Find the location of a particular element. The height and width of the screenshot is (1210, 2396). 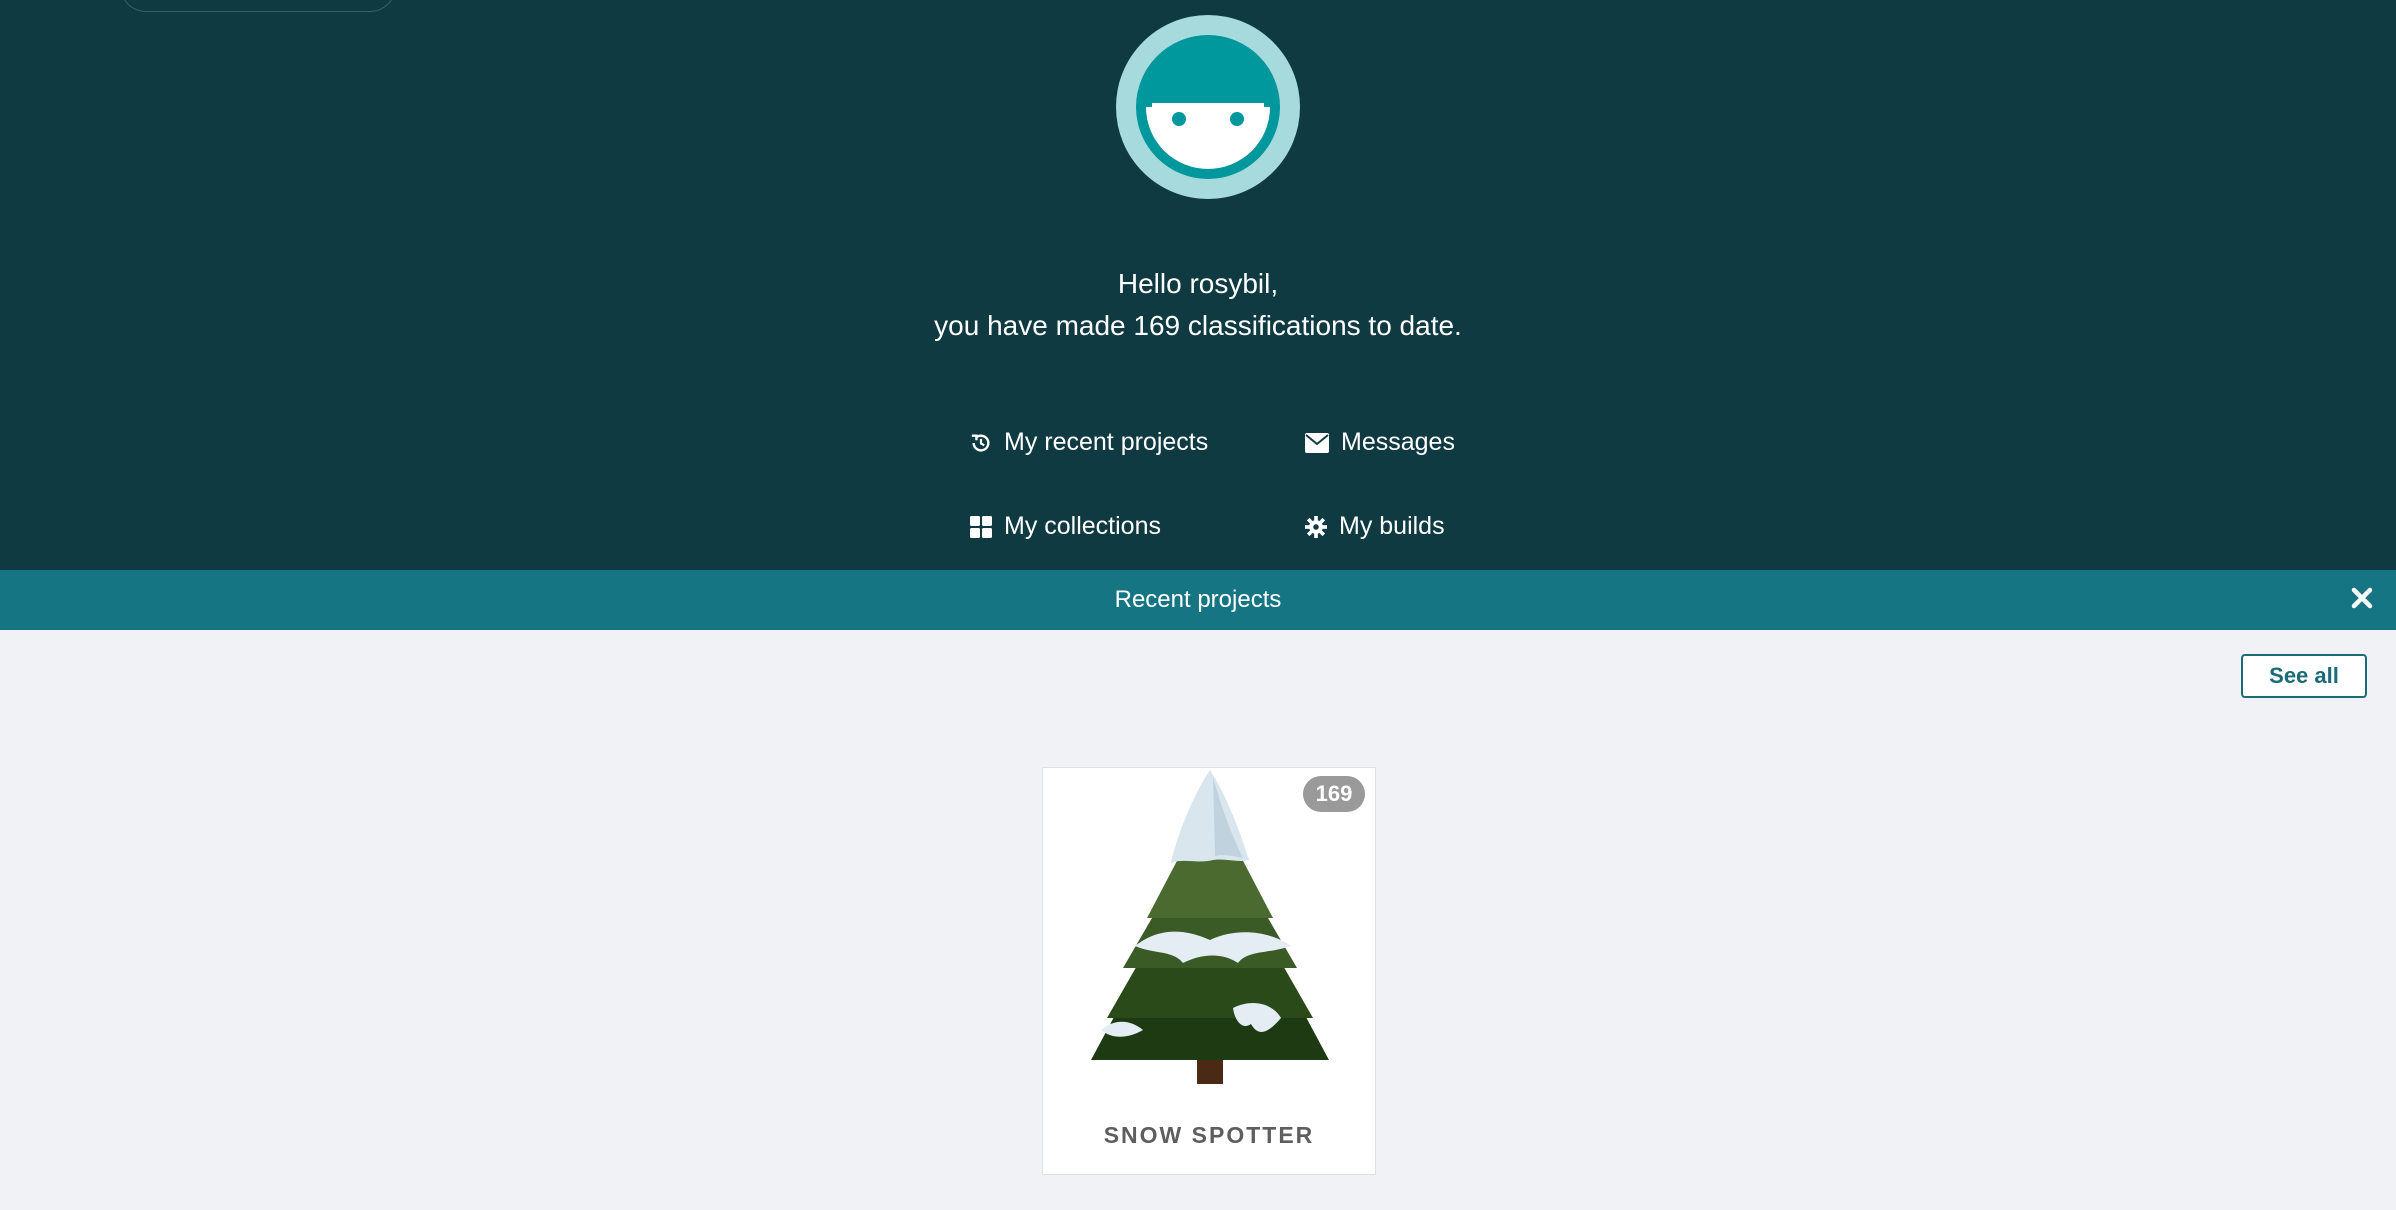

grid-icon is located at coordinates (981, 526).